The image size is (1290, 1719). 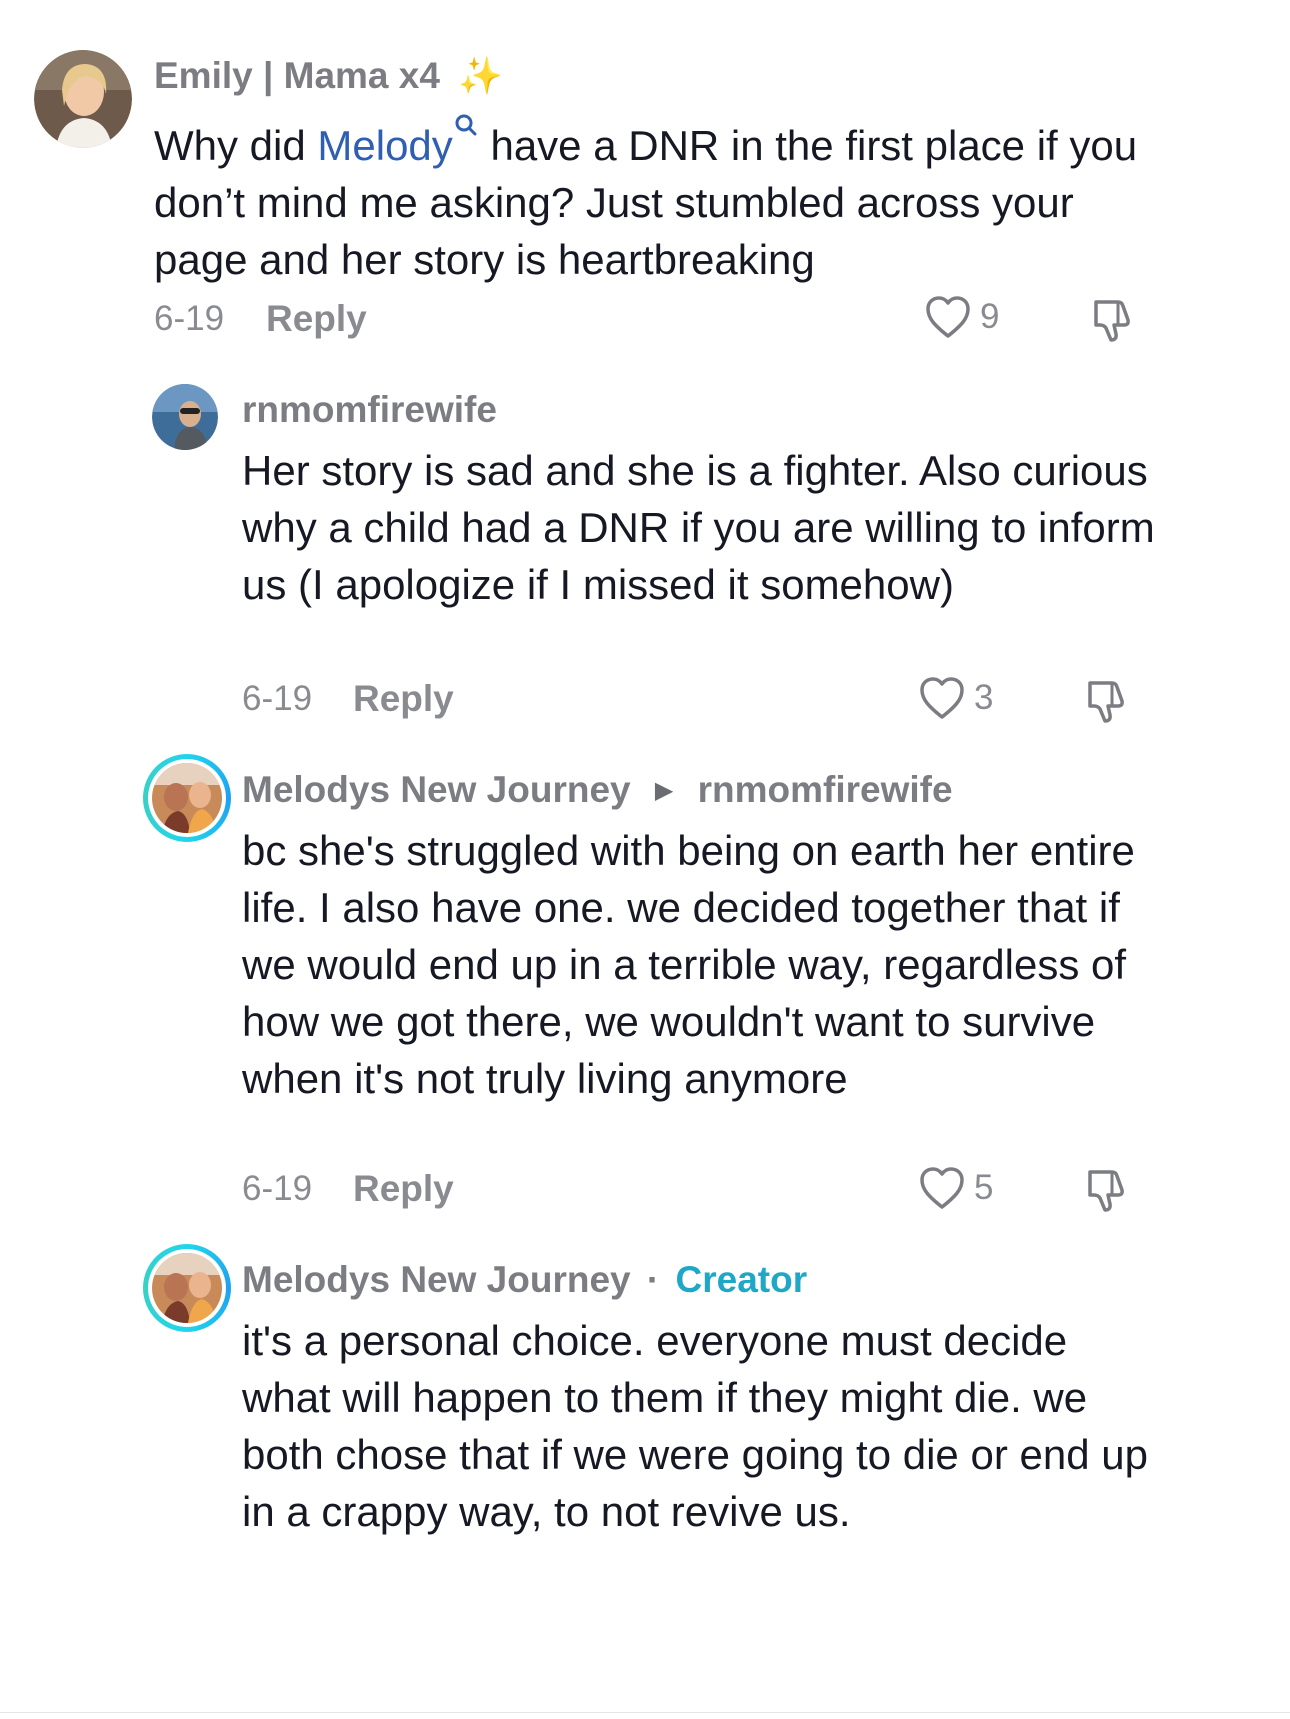 What do you see at coordinates (984, 1187) in the screenshot?
I see `like-count: 5` at bounding box center [984, 1187].